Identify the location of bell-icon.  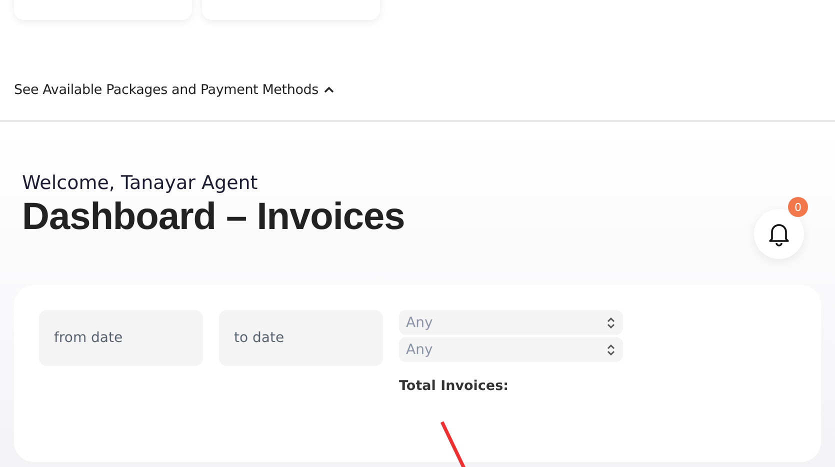
(779, 234).